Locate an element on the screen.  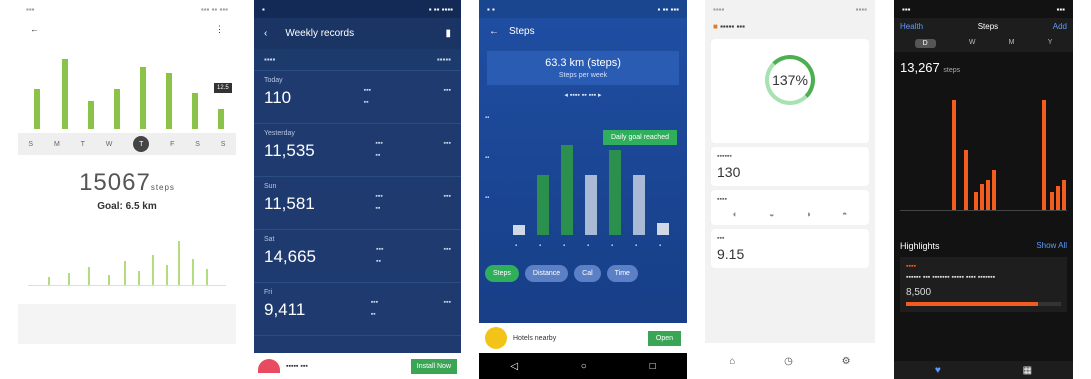
pill-steps: Steps is located at coordinates (502, 273).